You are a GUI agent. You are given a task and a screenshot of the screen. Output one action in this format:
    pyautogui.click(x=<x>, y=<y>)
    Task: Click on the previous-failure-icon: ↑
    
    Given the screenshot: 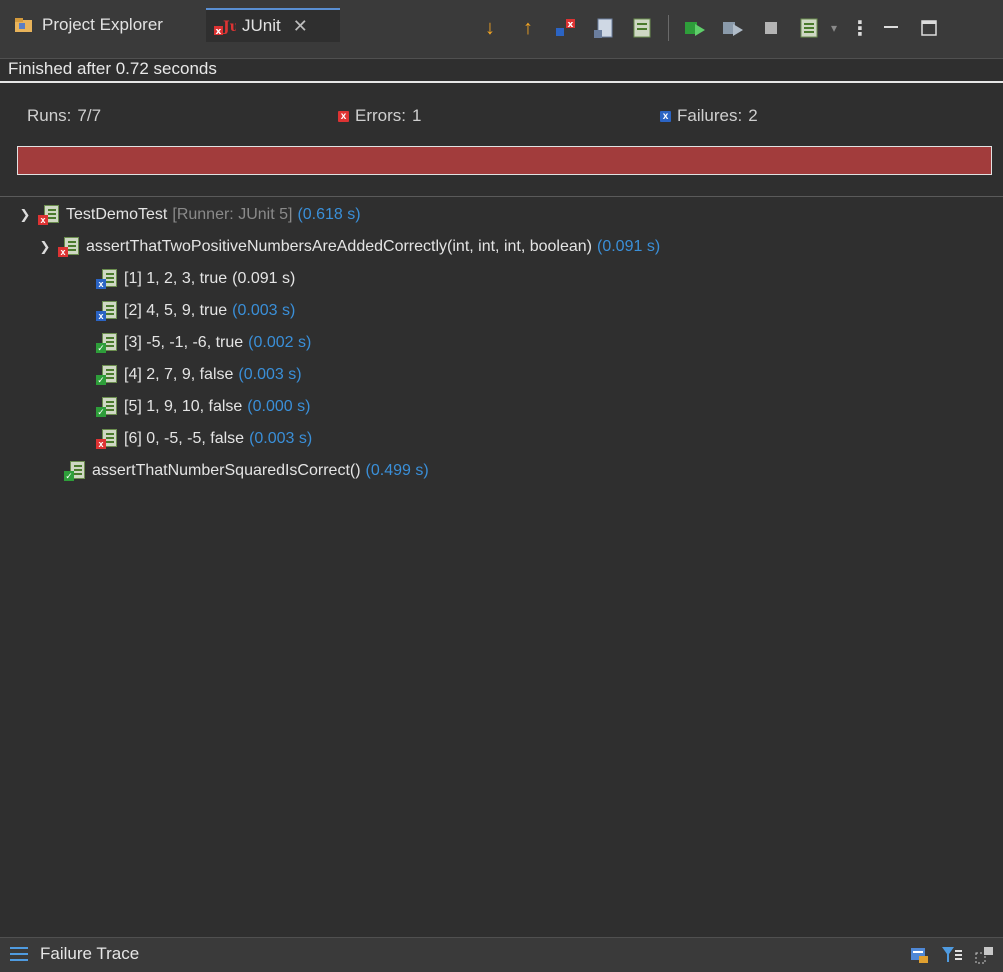 What is the action you would take?
    pyautogui.click(x=528, y=28)
    